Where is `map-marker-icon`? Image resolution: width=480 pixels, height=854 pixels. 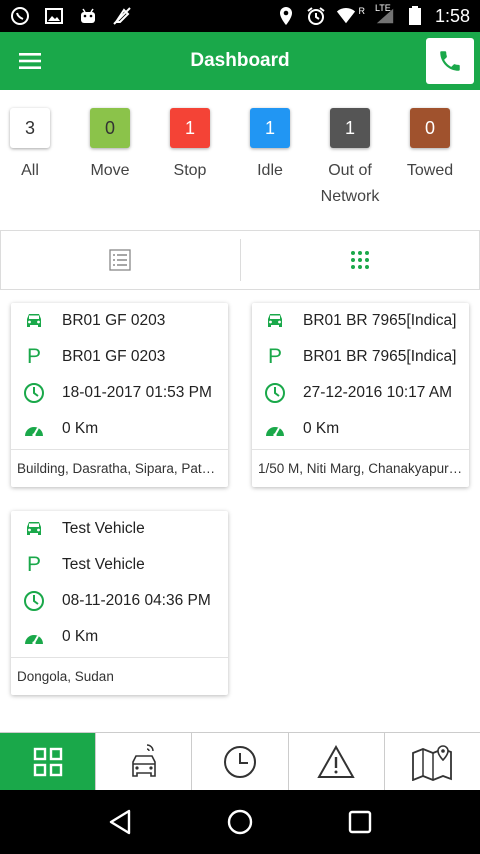 map-marker-icon is located at coordinates (432, 762).